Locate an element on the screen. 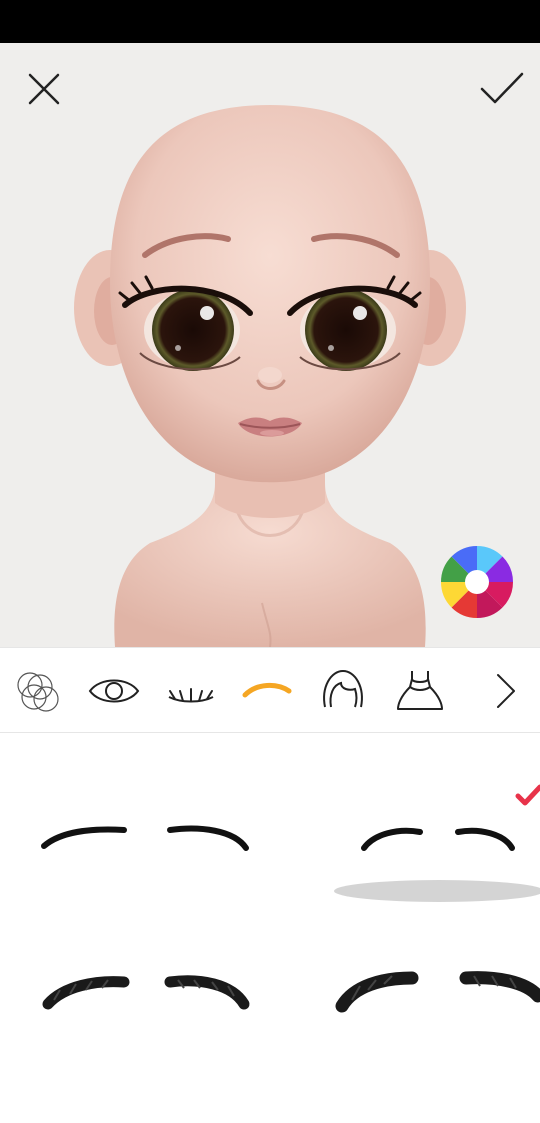 Image resolution: width=540 pixels, height=1123 pixels. tab-dress is located at coordinates (420, 691).